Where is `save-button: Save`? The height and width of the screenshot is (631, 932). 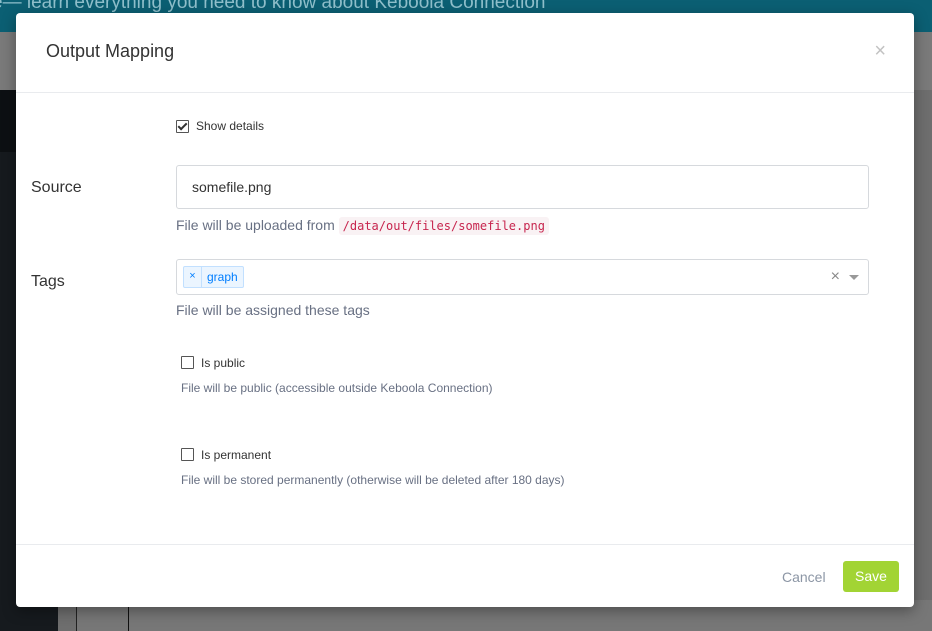 save-button: Save is located at coordinates (871, 576).